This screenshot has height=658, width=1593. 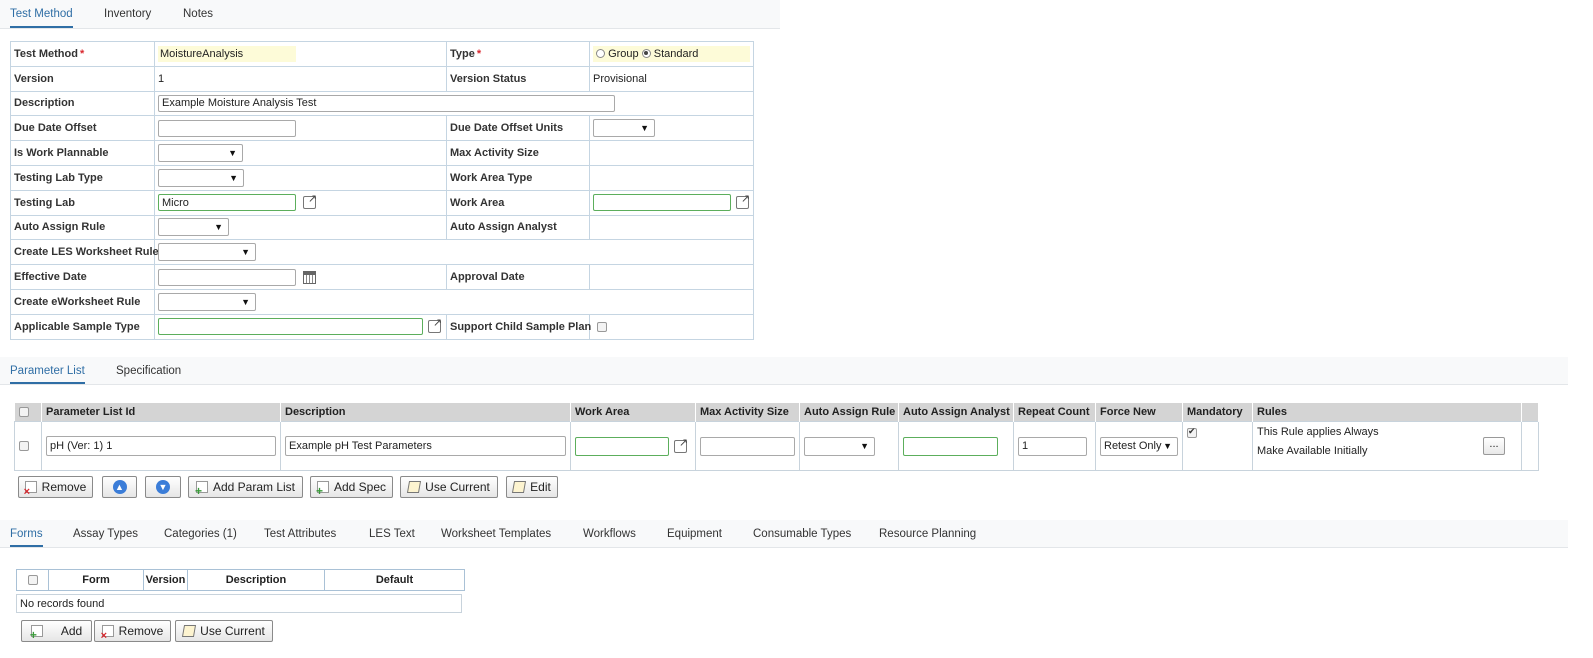 I want to click on mandatory-checkbox, so click(x=1192, y=432).